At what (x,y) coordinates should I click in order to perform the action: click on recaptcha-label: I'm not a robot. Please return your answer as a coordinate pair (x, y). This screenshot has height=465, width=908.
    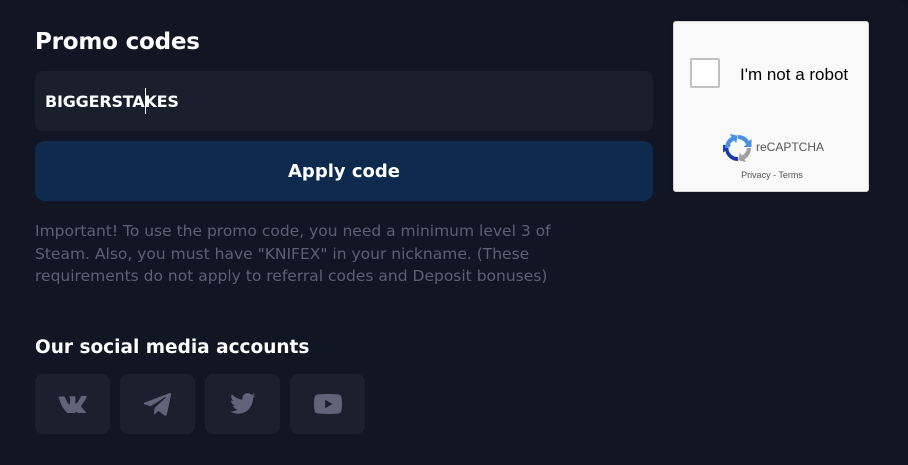
    Looking at the image, I should click on (794, 74).